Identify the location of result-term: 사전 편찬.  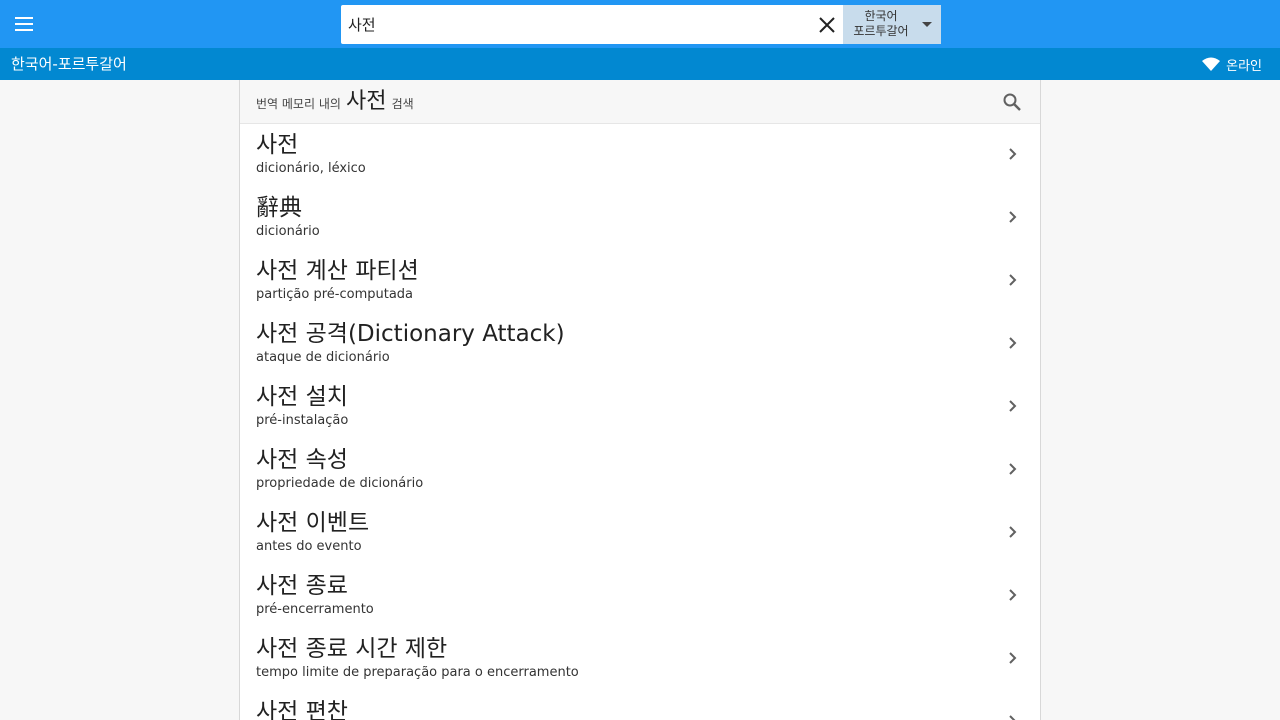
(302, 709).